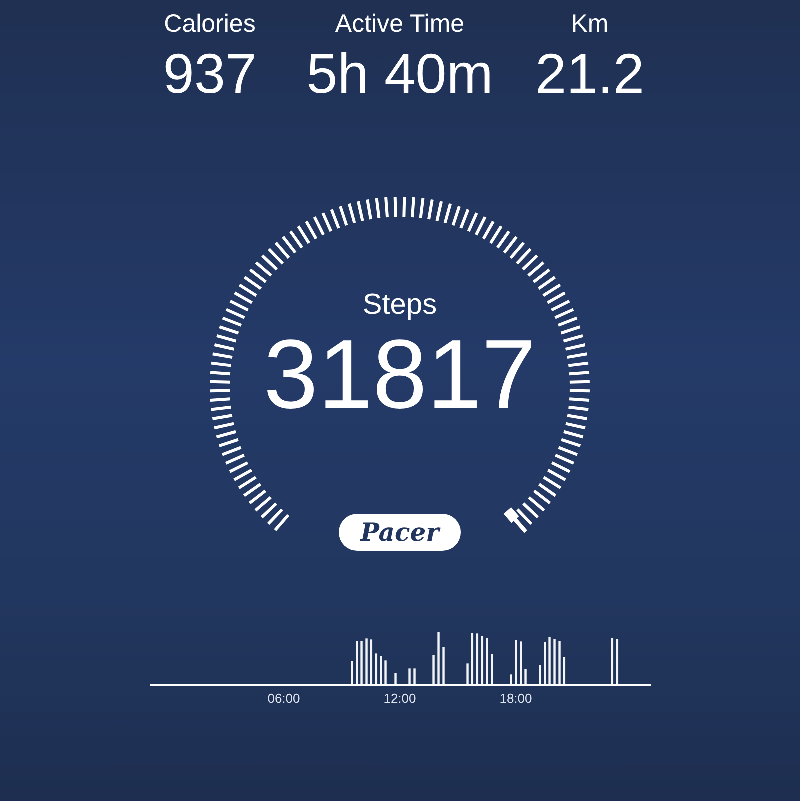 The width and height of the screenshot is (800, 801). Describe the element at coordinates (400, 24) in the screenshot. I see `stat-label: Active Time` at that location.